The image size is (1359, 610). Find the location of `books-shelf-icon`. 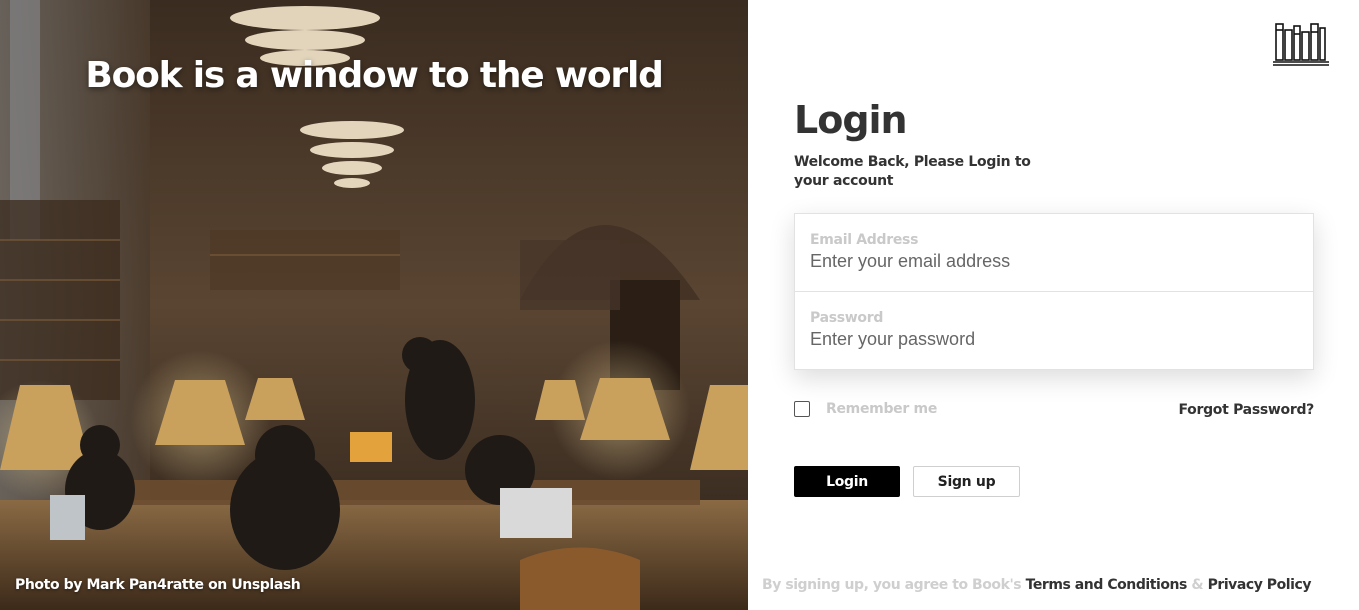

books-shelf-icon is located at coordinates (1301, 44).